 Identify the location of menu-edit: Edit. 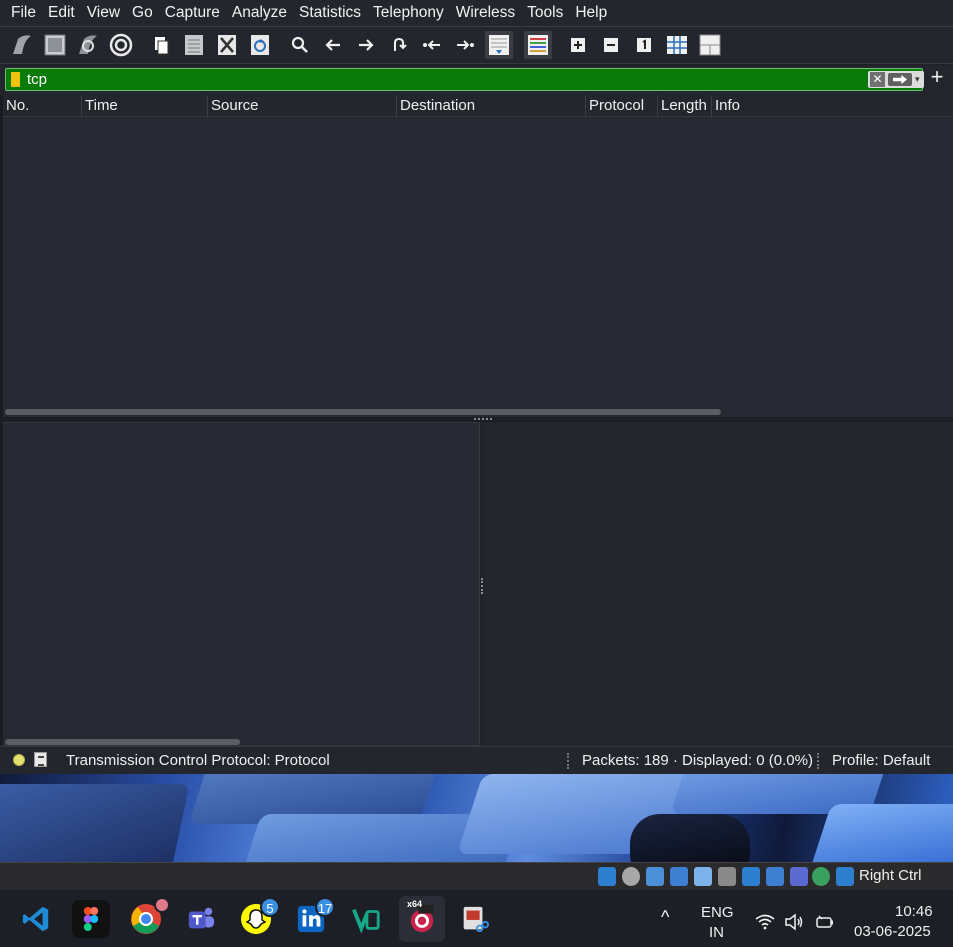
(62, 13).